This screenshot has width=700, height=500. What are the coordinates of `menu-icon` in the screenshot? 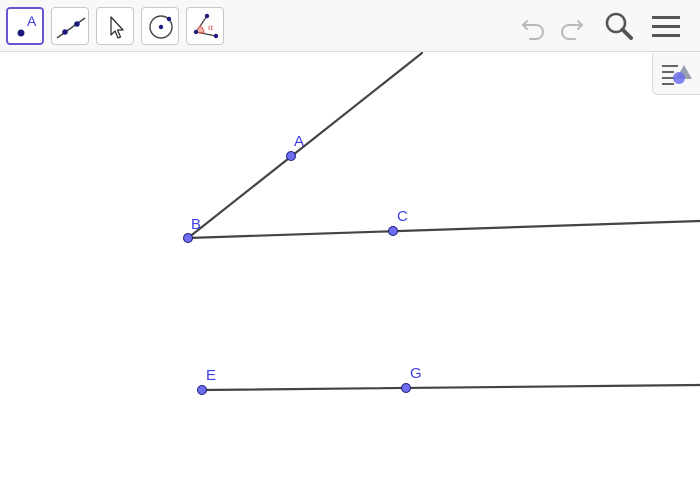 It's located at (666, 26).